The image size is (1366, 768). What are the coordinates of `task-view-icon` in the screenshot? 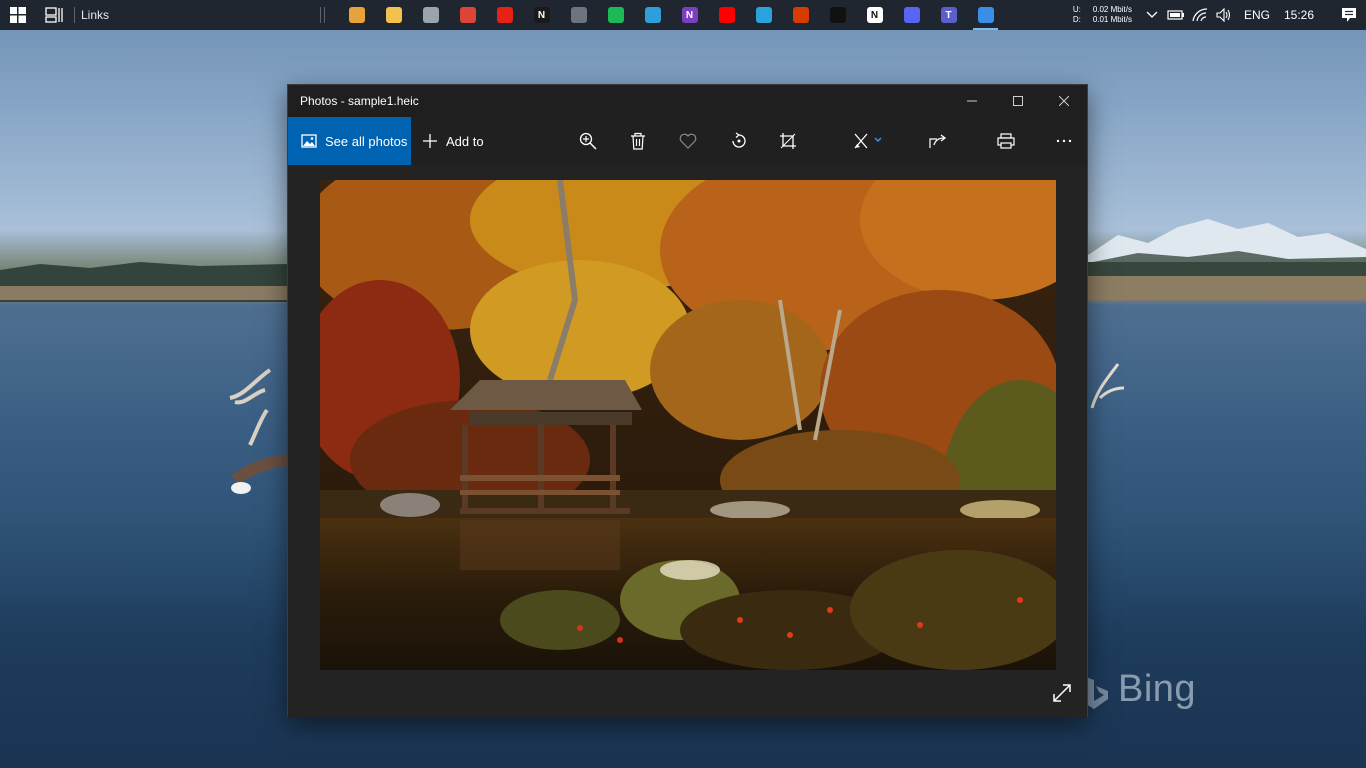 It's located at (54, 15).